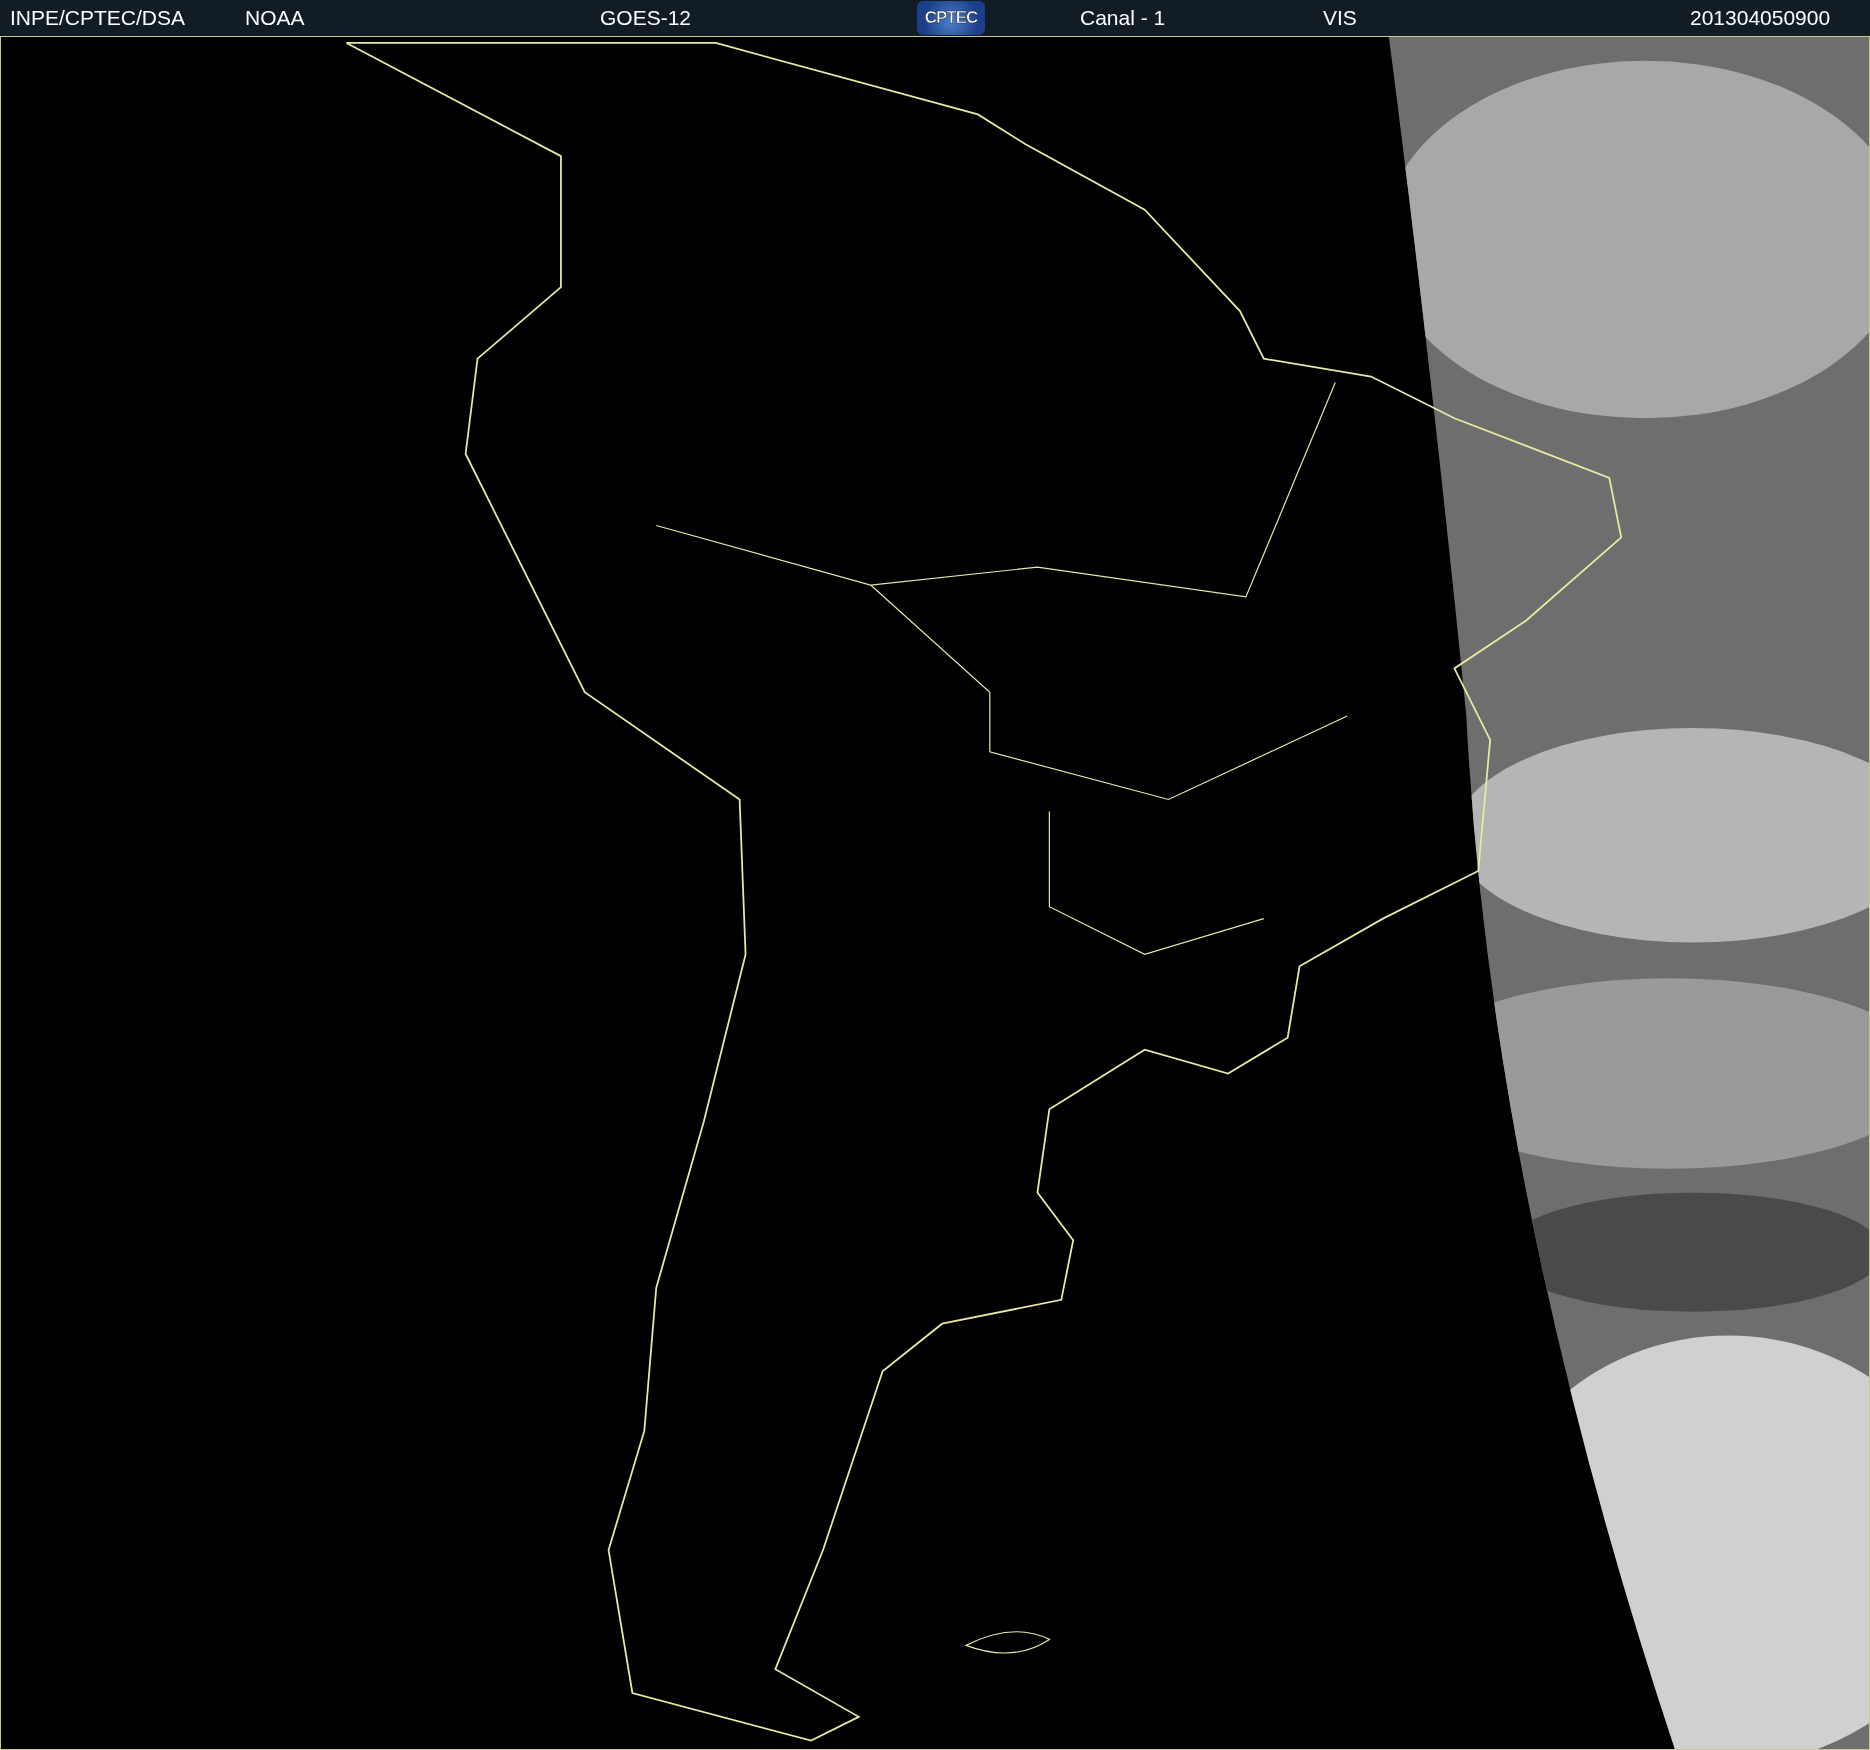  What do you see at coordinates (1123, 18) in the screenshot?
I see `header-label: Canal - 1` at bounding box center [1123, 18].